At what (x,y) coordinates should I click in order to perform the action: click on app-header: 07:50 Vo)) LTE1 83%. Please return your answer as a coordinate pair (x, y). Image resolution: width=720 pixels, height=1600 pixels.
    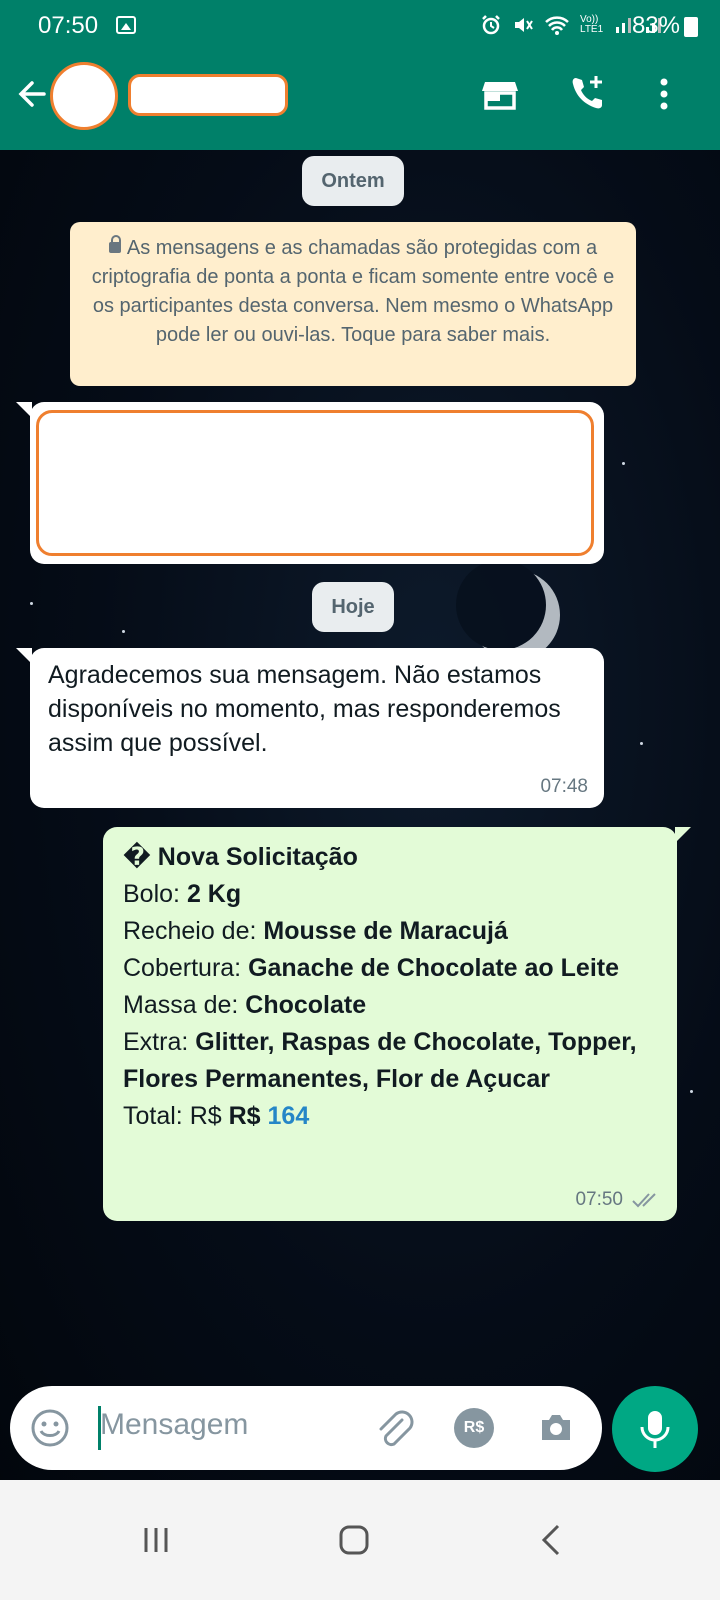
    Looking at the image, I should click on (360, 75).